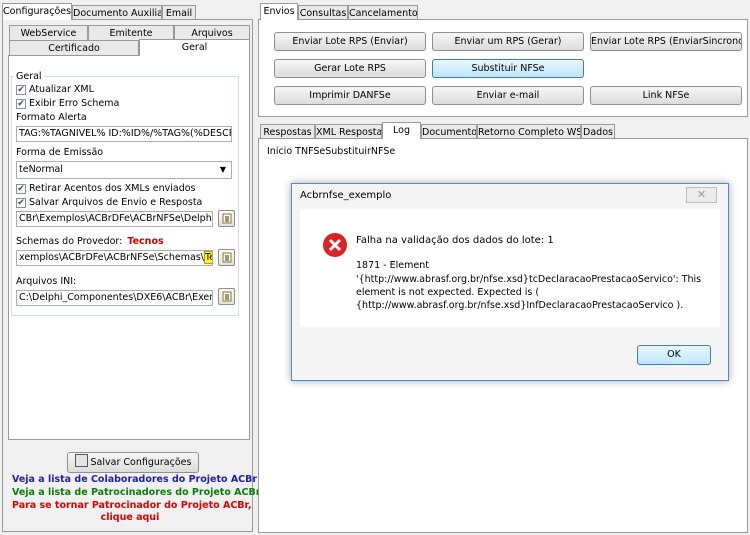  I want to click on forma-emissao-select: teNormal ▼, so click(124, 170).